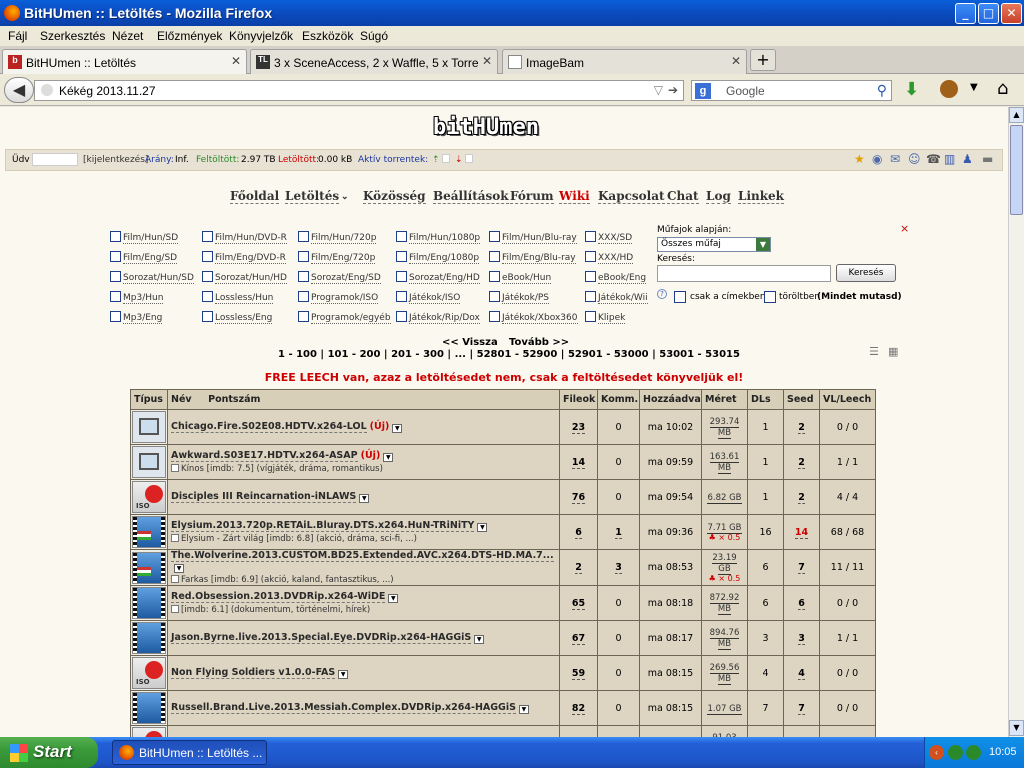 Image resolution: width=1024 pixels, height=768 pixels. What do you see at coordinates (791, 90) in the screenshot?
I see `search-box: g Google ⚲` at bounding box center [791, 90].